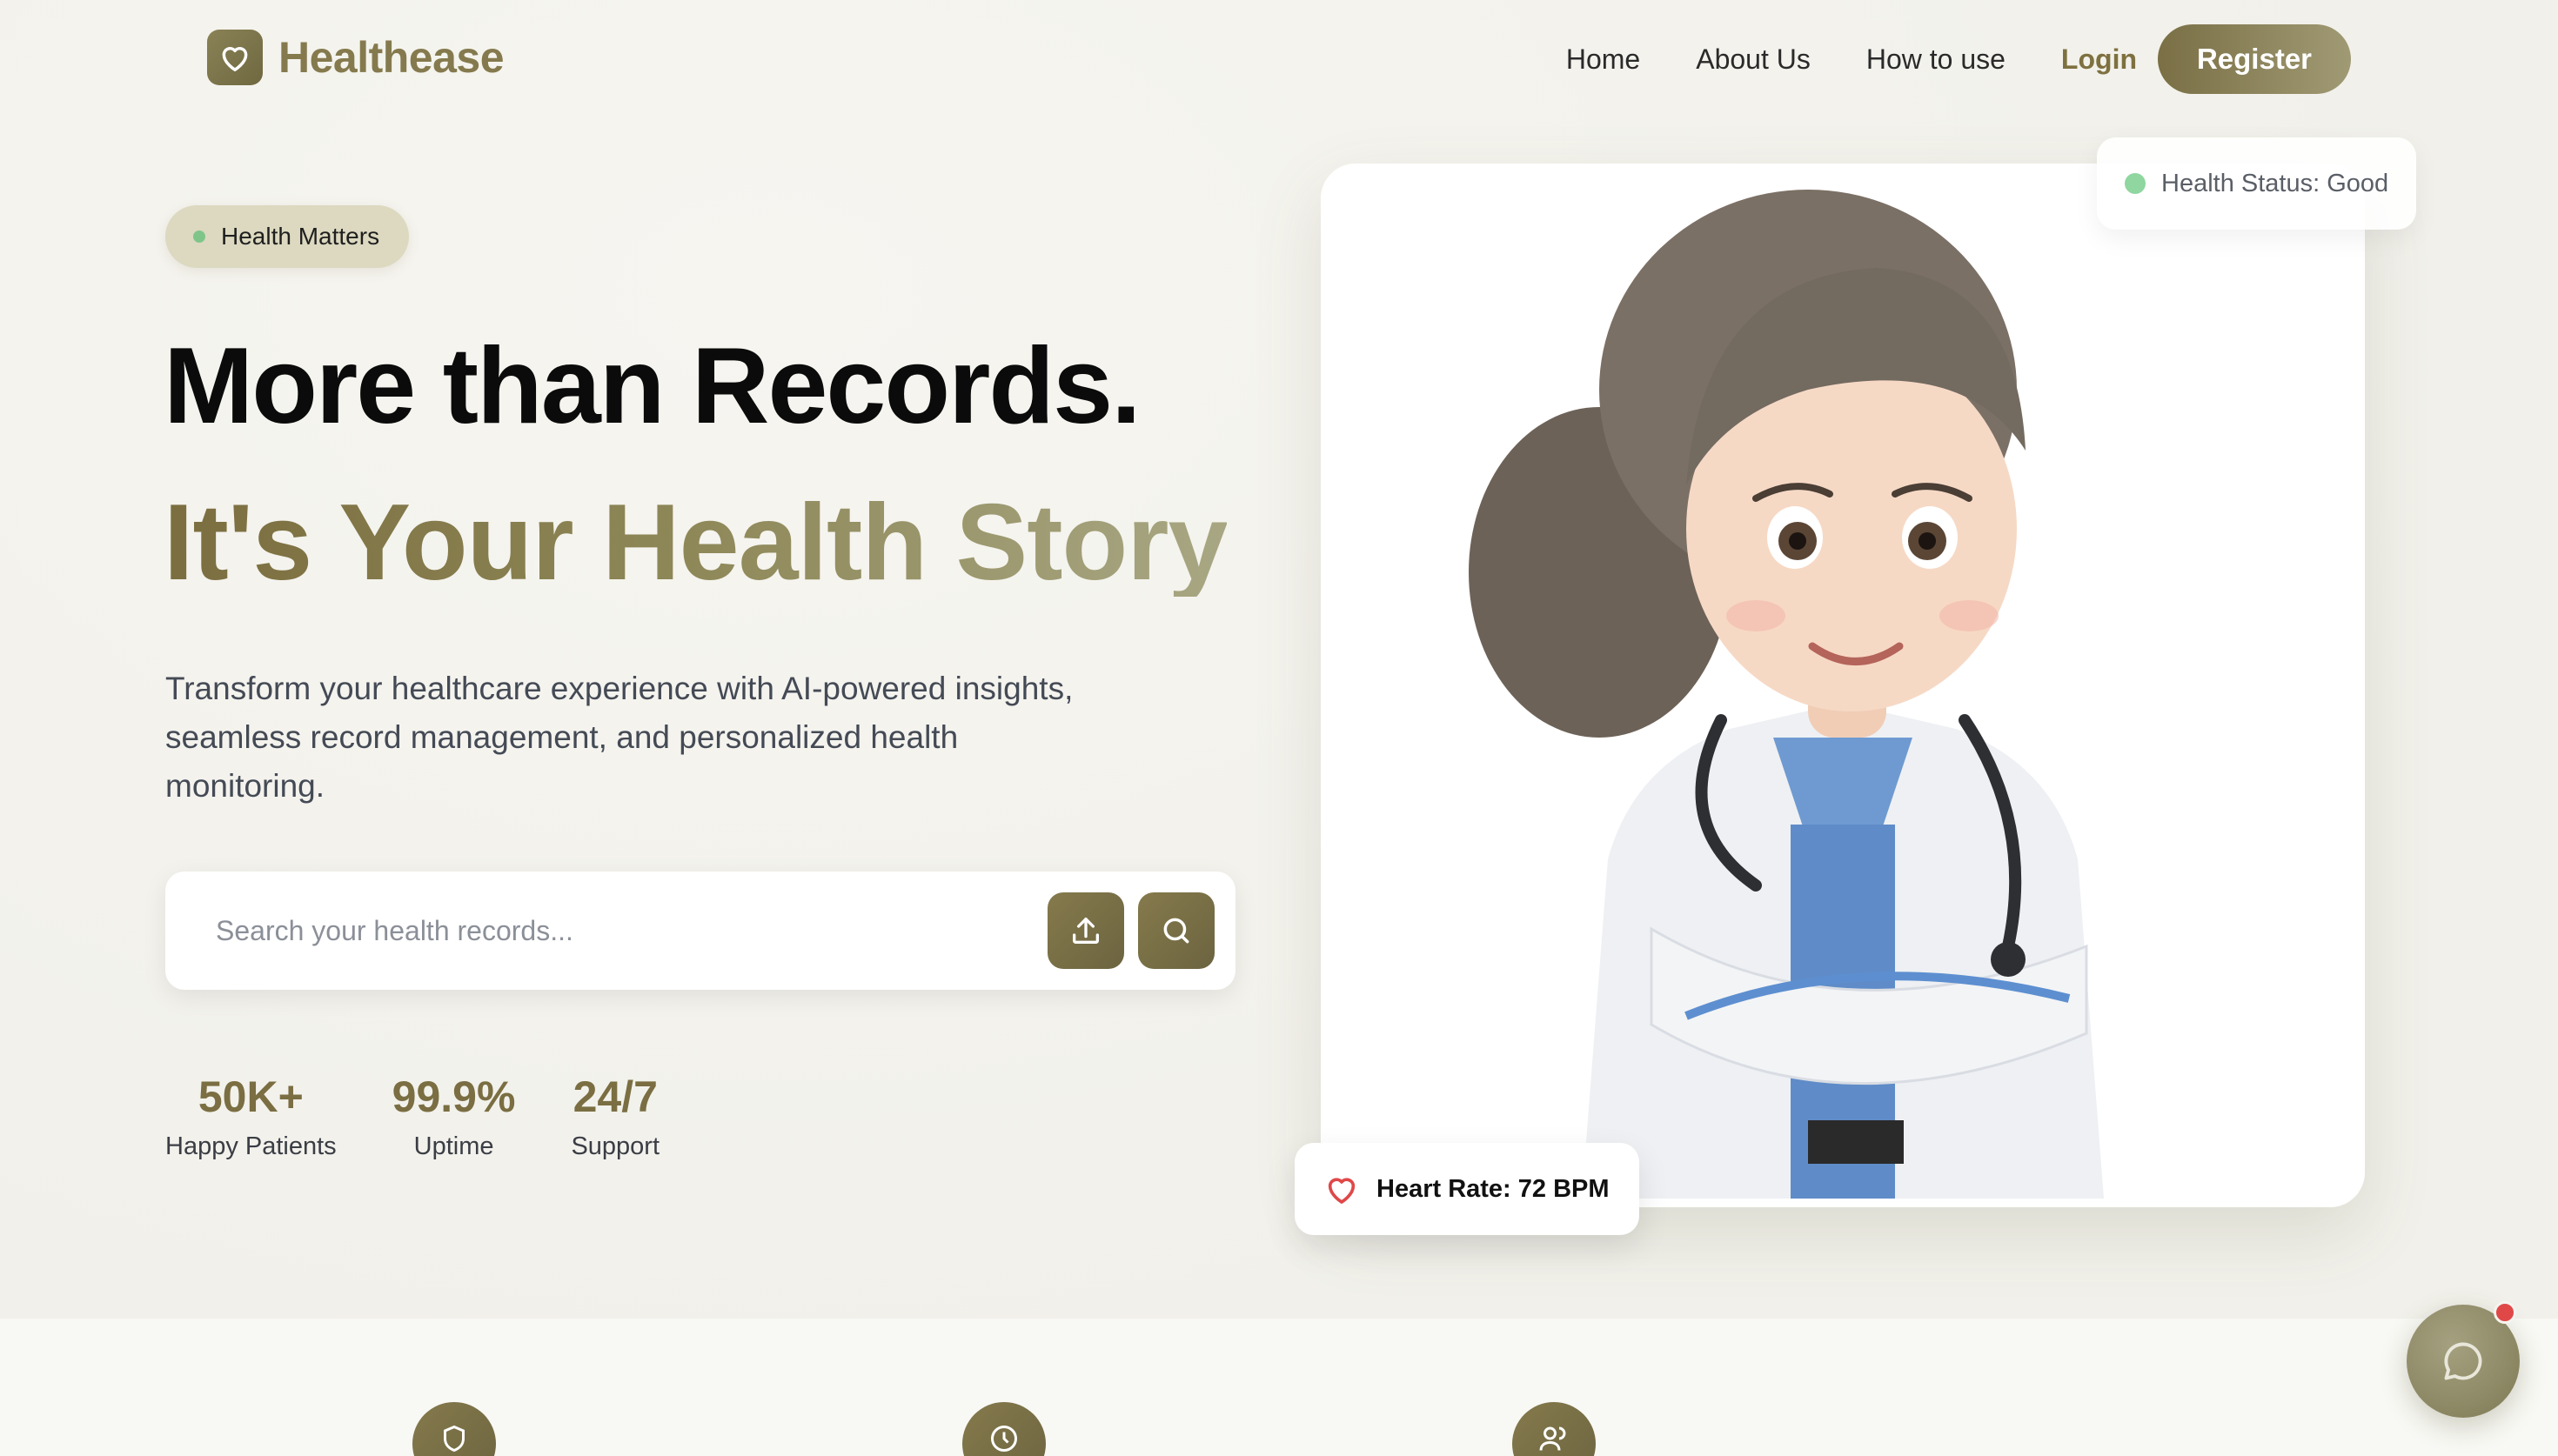 The width and height of the screenshot is (2558, 1456). Describe the element at coordinates (2463, 1361) in the screenshot. I see `chat-icon` at that location.